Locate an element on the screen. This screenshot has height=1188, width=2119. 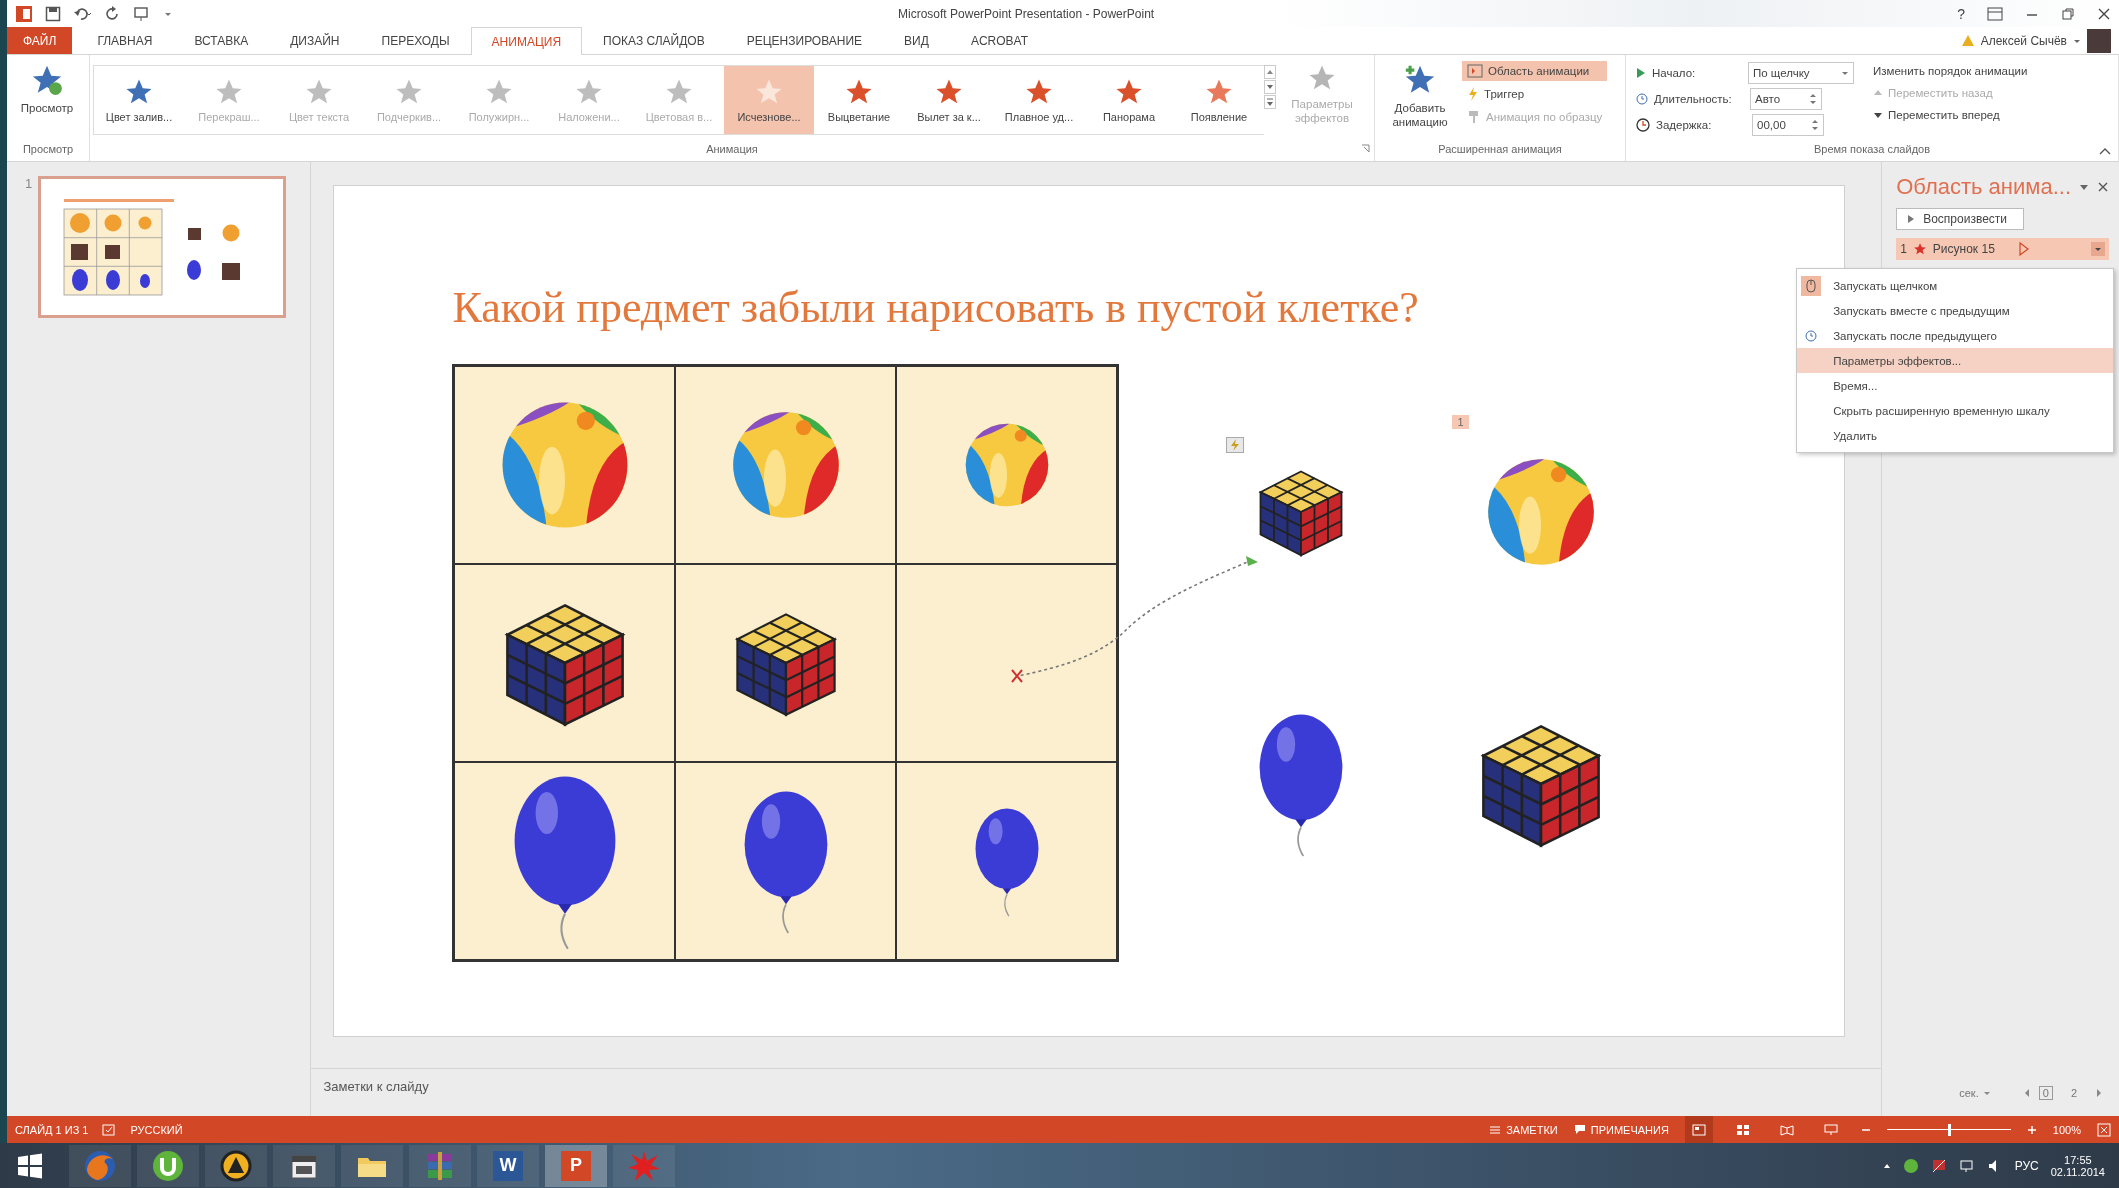
animation-effect-button: Панорама is located at coordinates (1129, 100).